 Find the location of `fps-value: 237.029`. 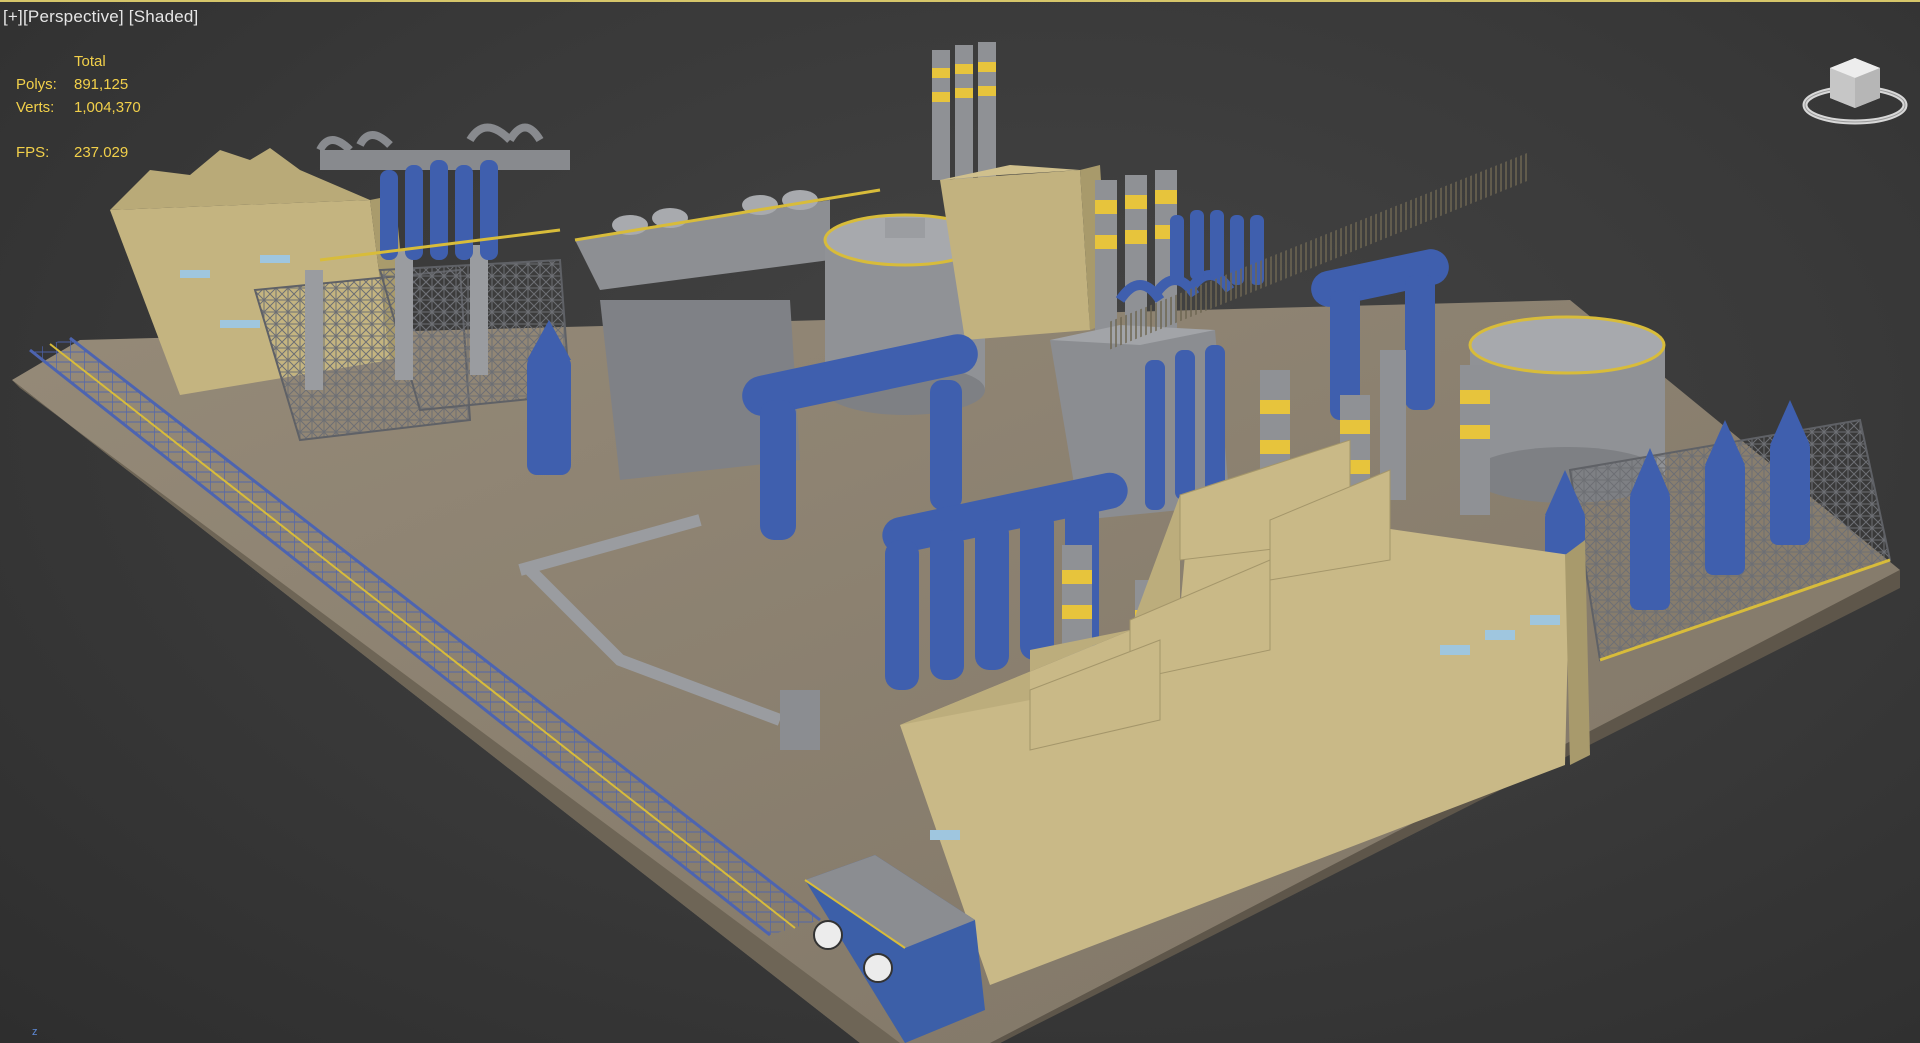

fps-value: 237.029 is located at coordinates (101, 152).